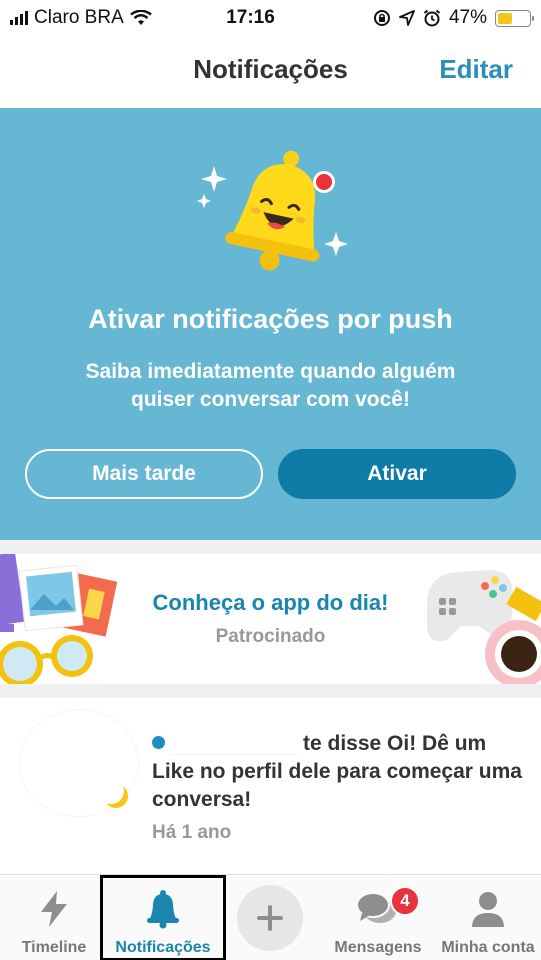 The width and height of the screenshot is (541, 960). Describe the element at coordinates (158, 742) in the screenshot. I see `online-status-icon` at that location.